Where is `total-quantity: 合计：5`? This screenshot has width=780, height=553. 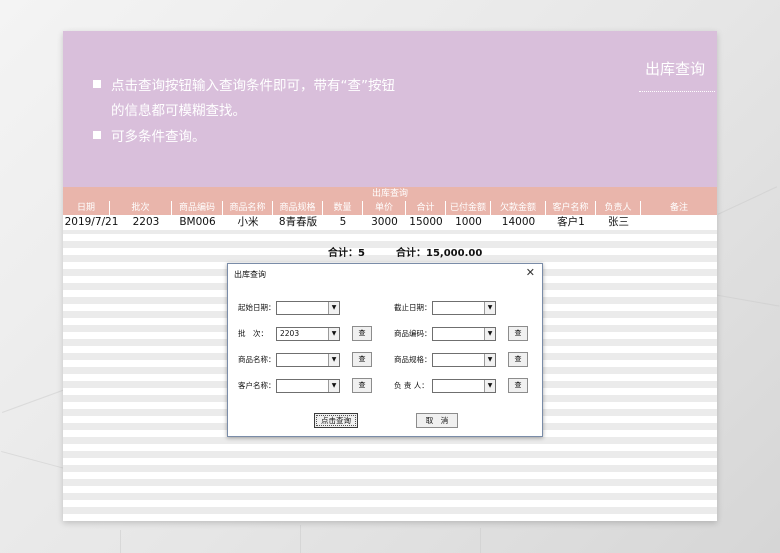
total-quantity: 合计：5 is located at coordinates (346, 253).